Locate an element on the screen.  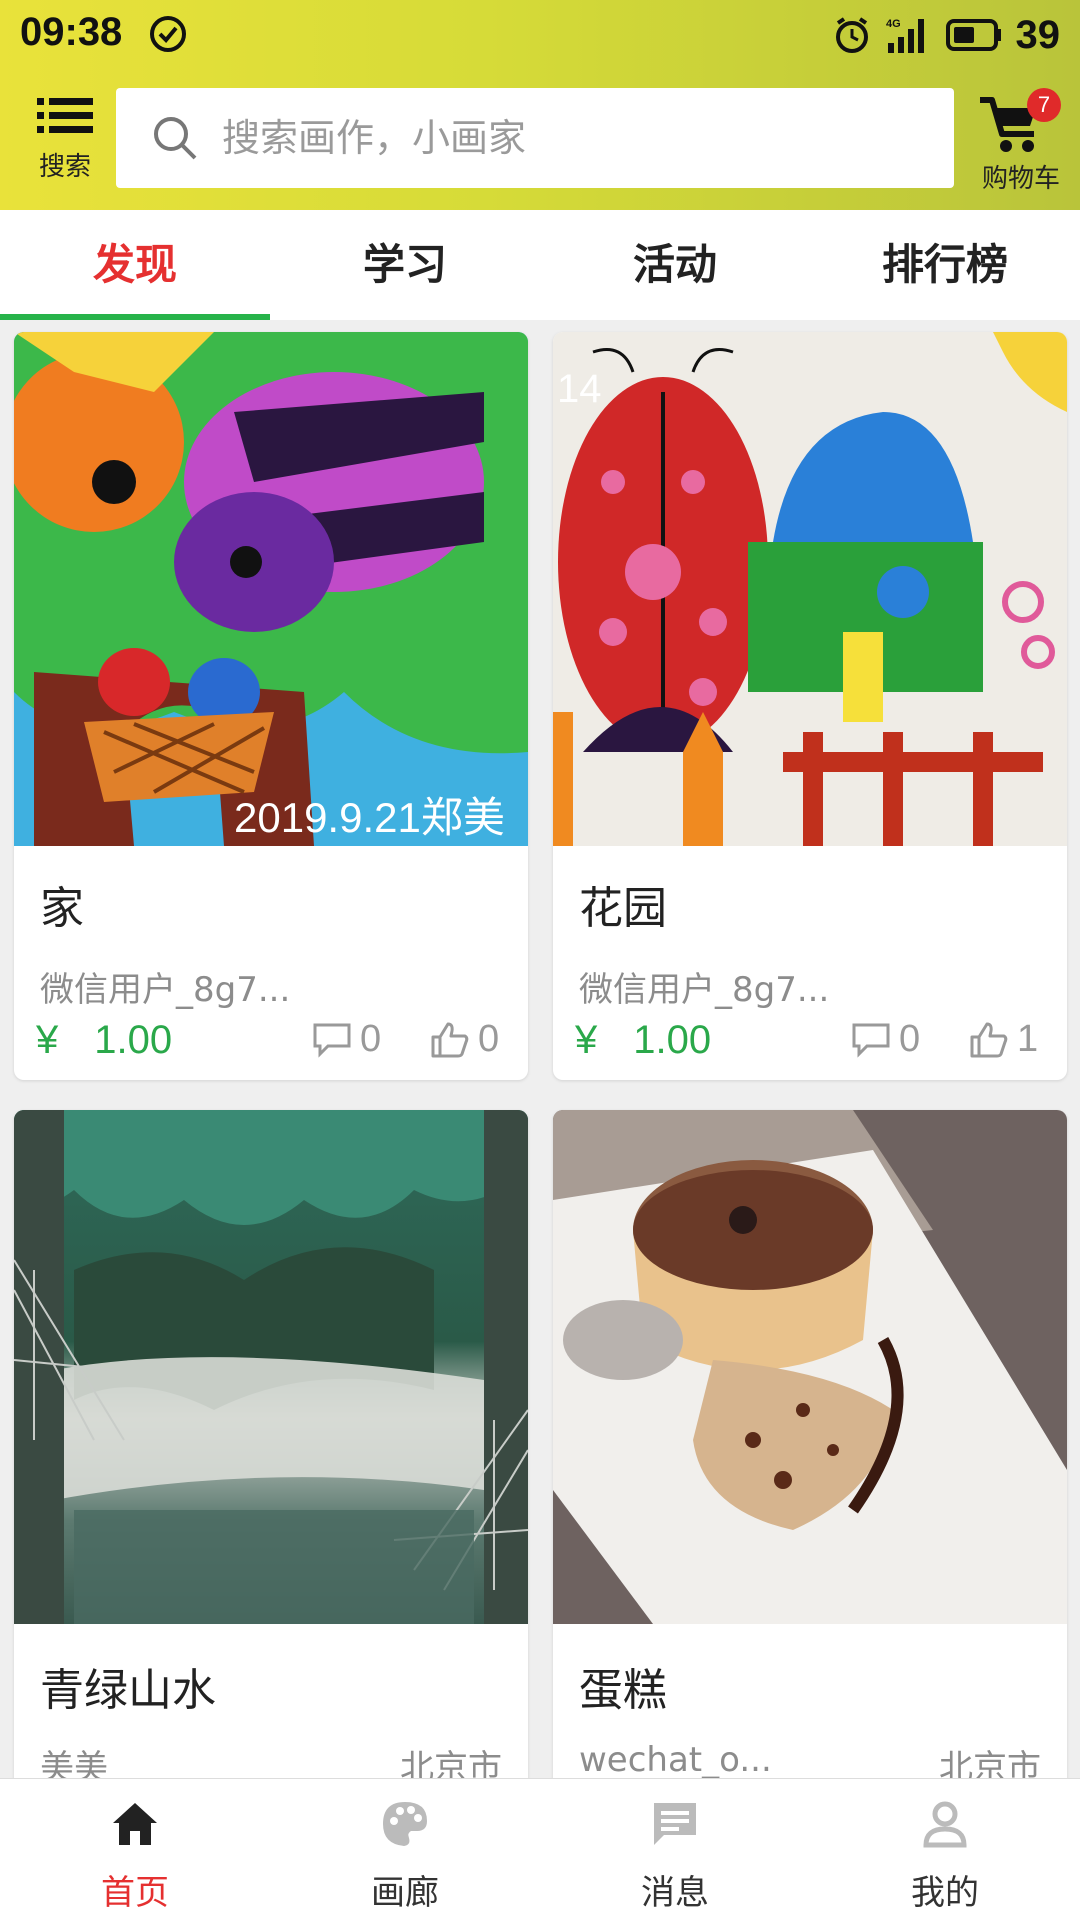
menu-label: 搜索 is located at coordinates (64, 167).